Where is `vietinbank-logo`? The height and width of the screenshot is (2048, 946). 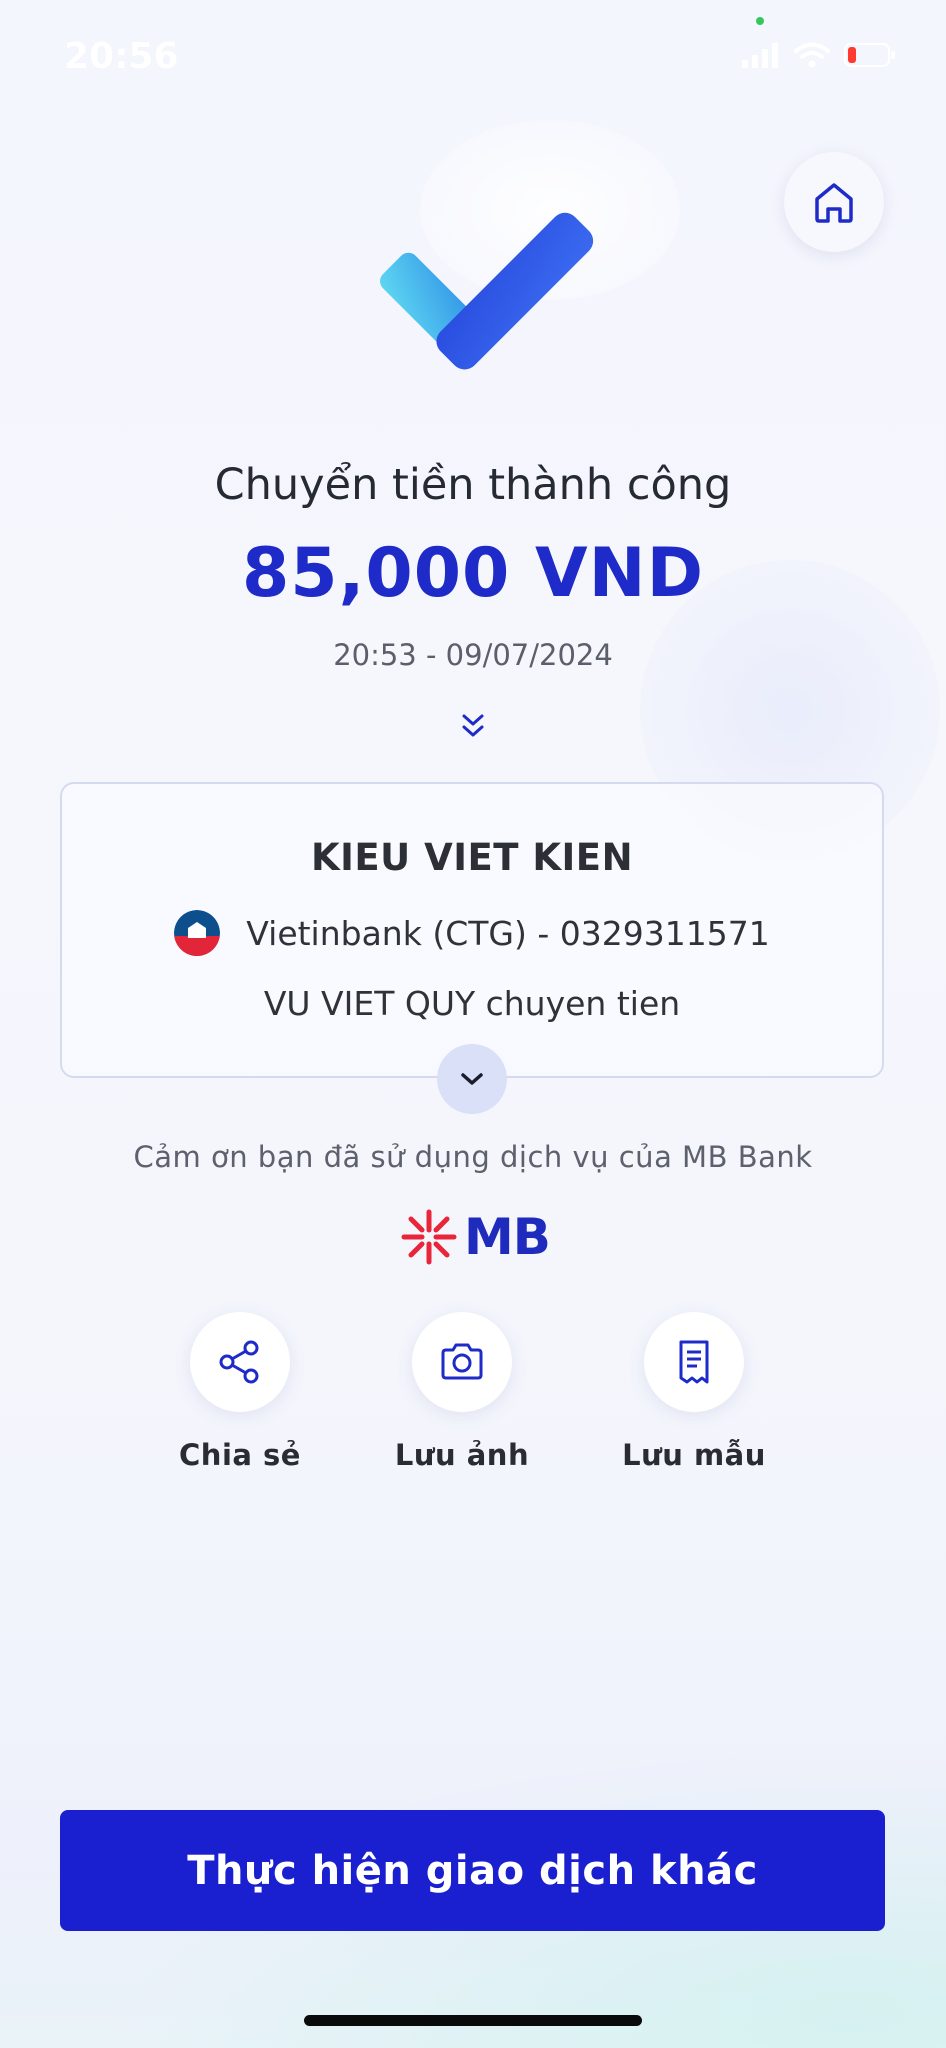
vietinbank-logo is located at coordinates (197, 933).